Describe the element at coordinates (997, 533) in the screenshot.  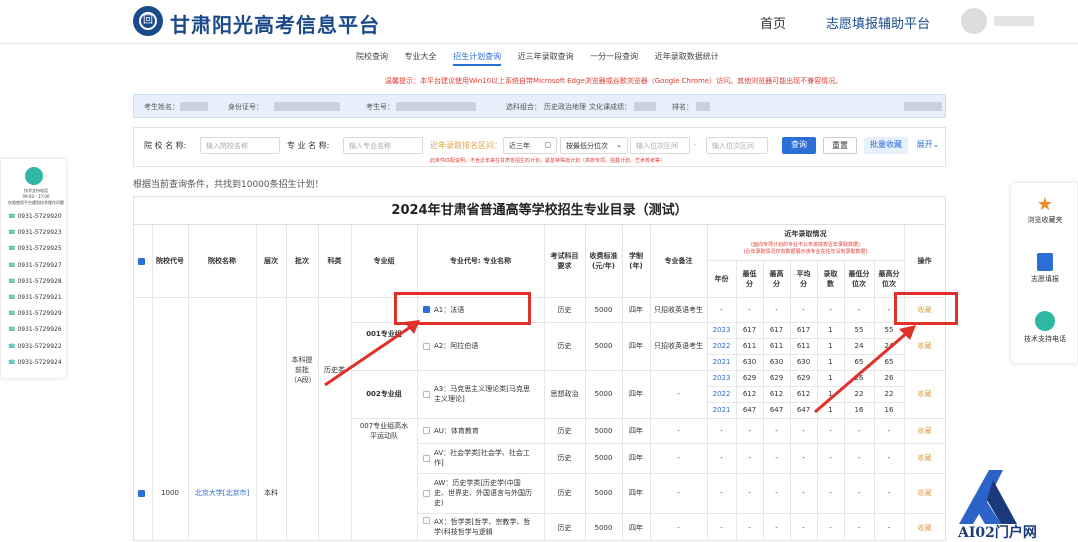
I see `watermark-text: AI02门户网` at that location.